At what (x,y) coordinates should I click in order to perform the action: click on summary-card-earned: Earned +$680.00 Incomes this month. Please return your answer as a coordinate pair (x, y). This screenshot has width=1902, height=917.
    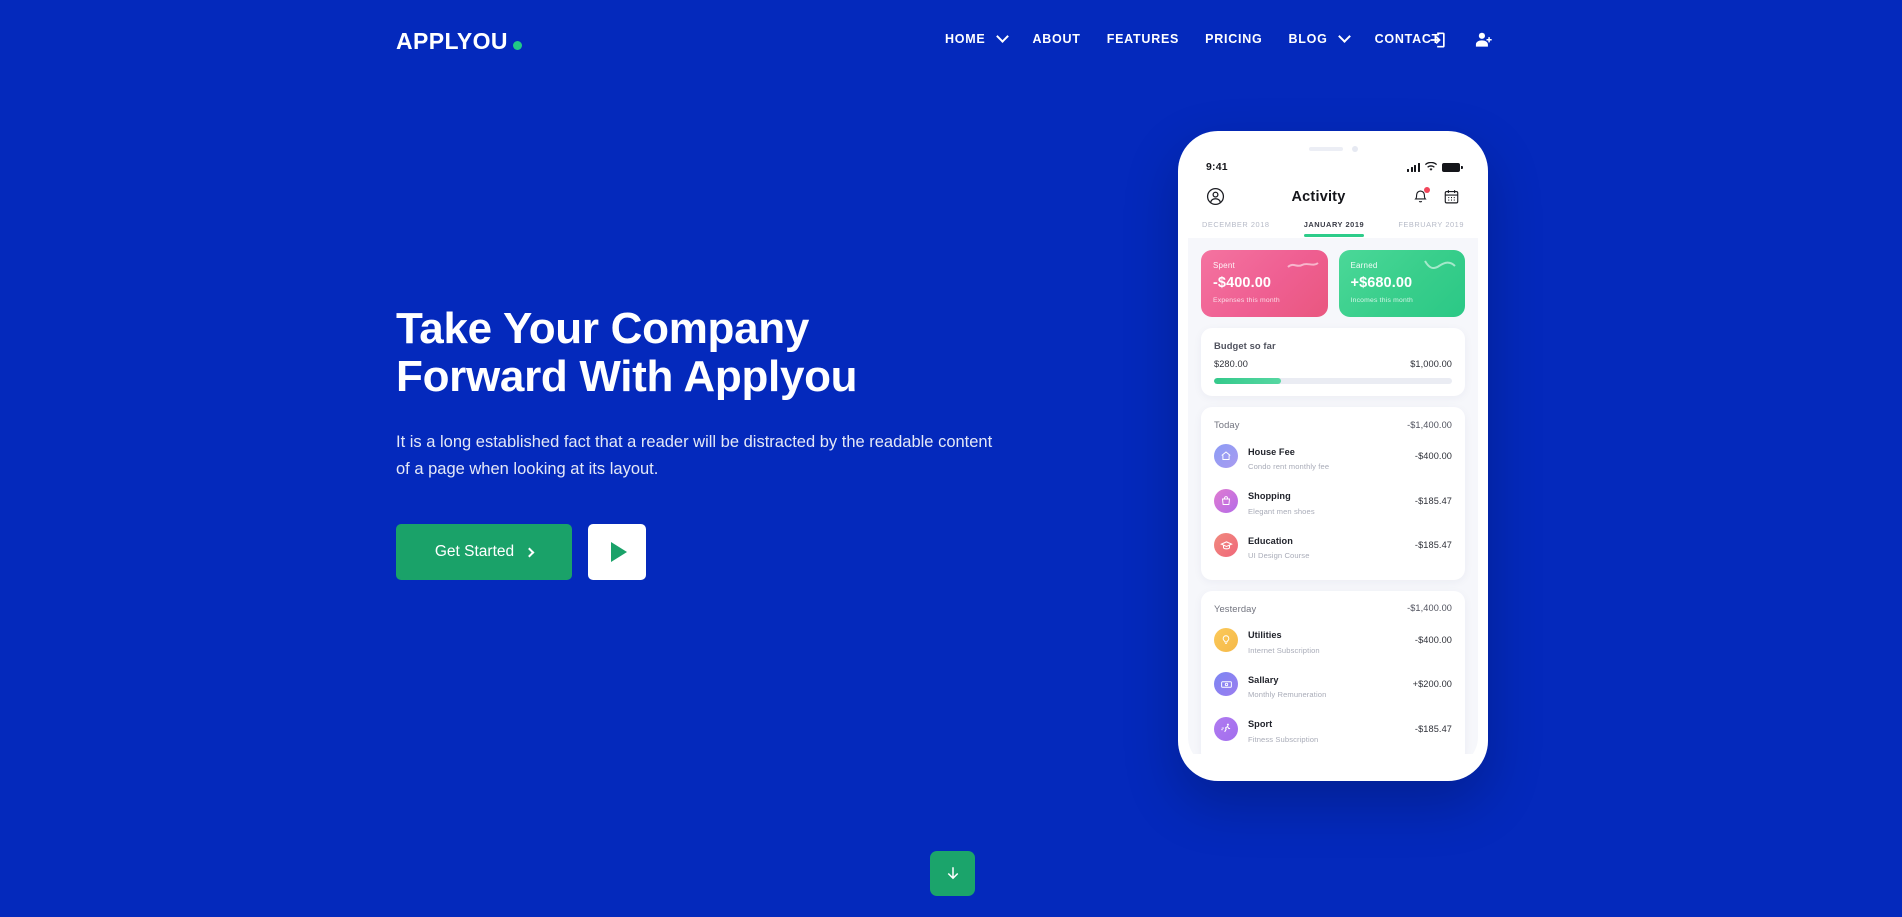
    Looking at the image, I should click on (1401, 283).